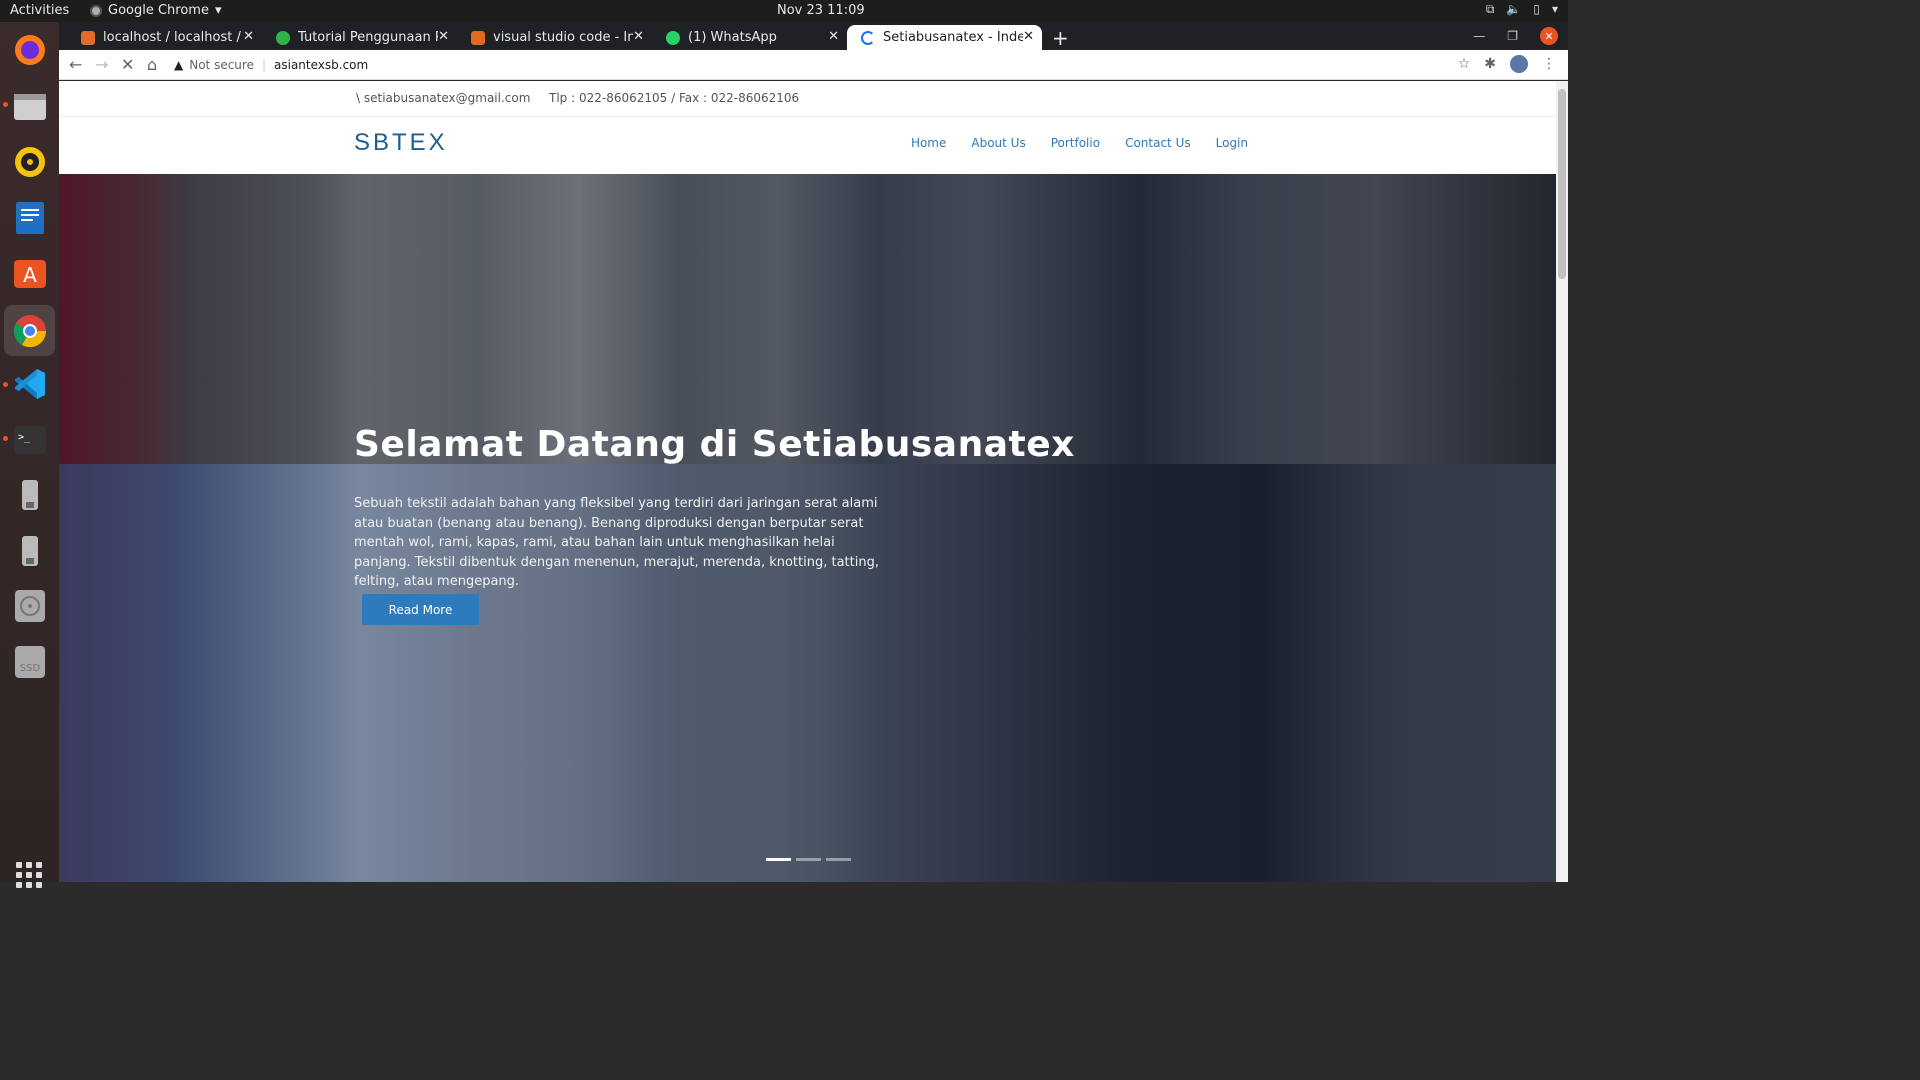  What do you see at coordinates (1490, 9) in the screenshot?
I see `network-icon: ⧉` at bounding box center [1490, 9].